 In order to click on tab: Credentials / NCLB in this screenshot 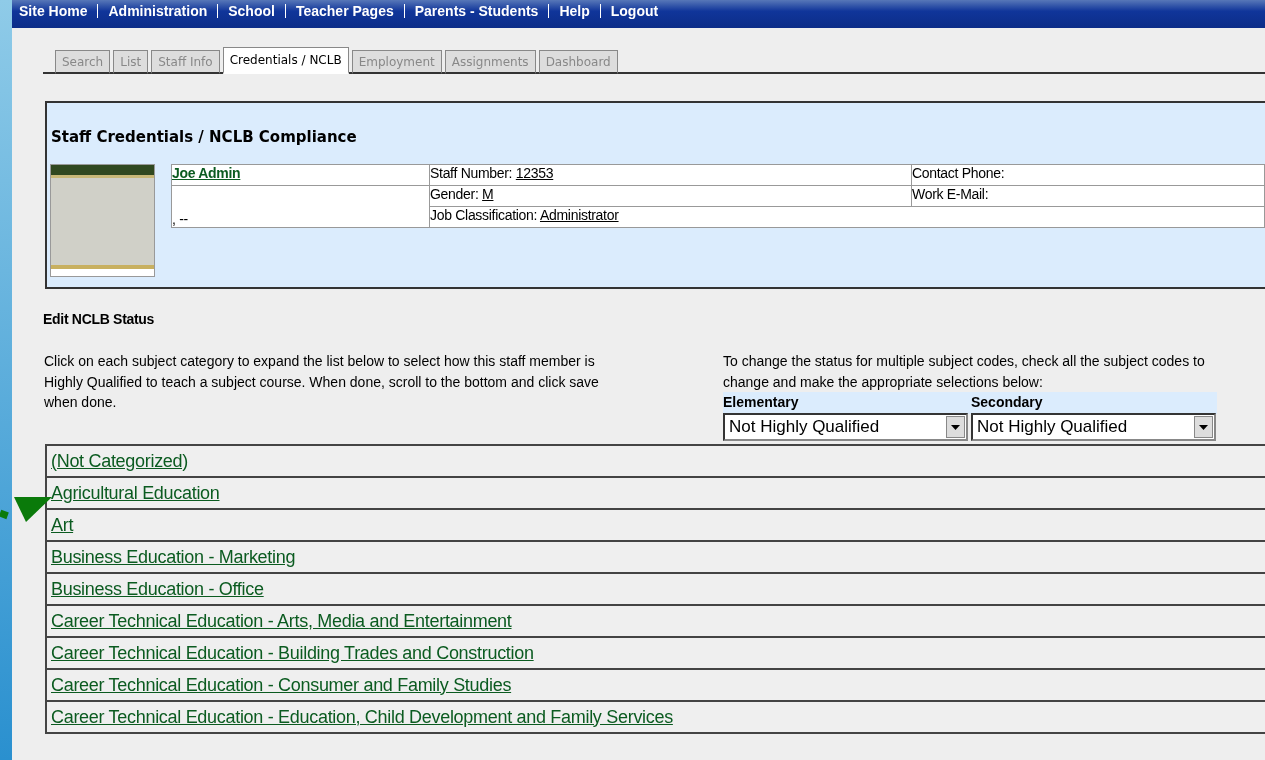, I will do `click(285, 60)`.